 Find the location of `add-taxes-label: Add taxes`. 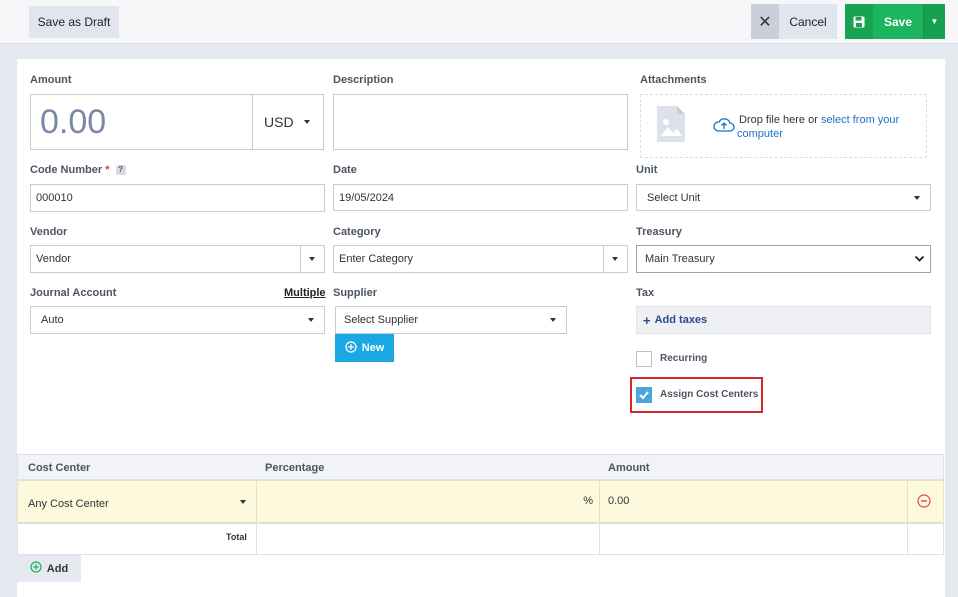

add-taxes-label: Add taxes is located at coordinates (681, 320).